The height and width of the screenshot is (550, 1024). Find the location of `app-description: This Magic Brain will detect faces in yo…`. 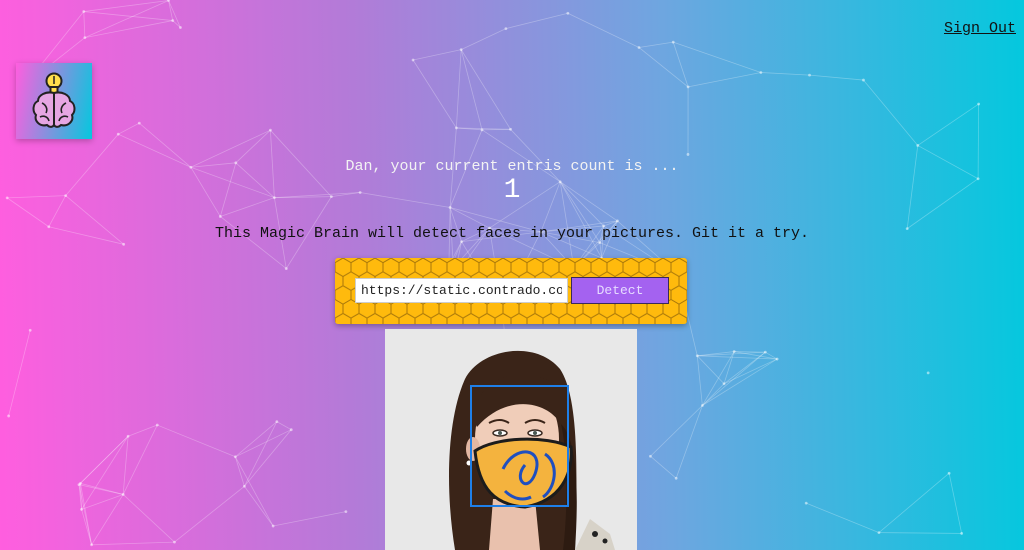

app-description: This Magic Brain will detect faces in yo… is located at coordinates (512, 233).